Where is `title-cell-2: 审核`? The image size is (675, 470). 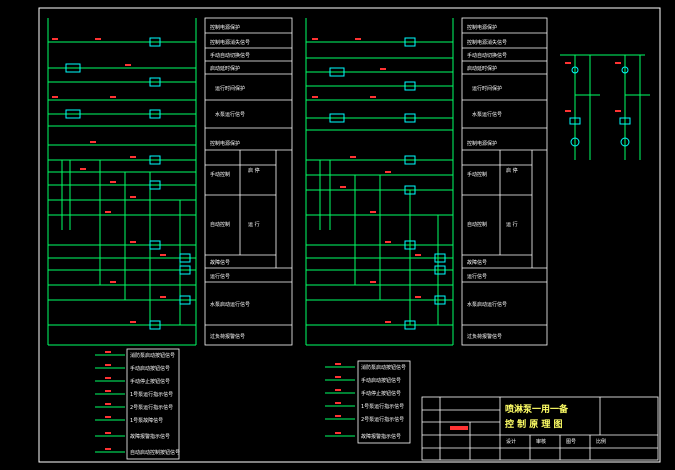 title-cell-2: 审核 is located at coordinates (541, 441).